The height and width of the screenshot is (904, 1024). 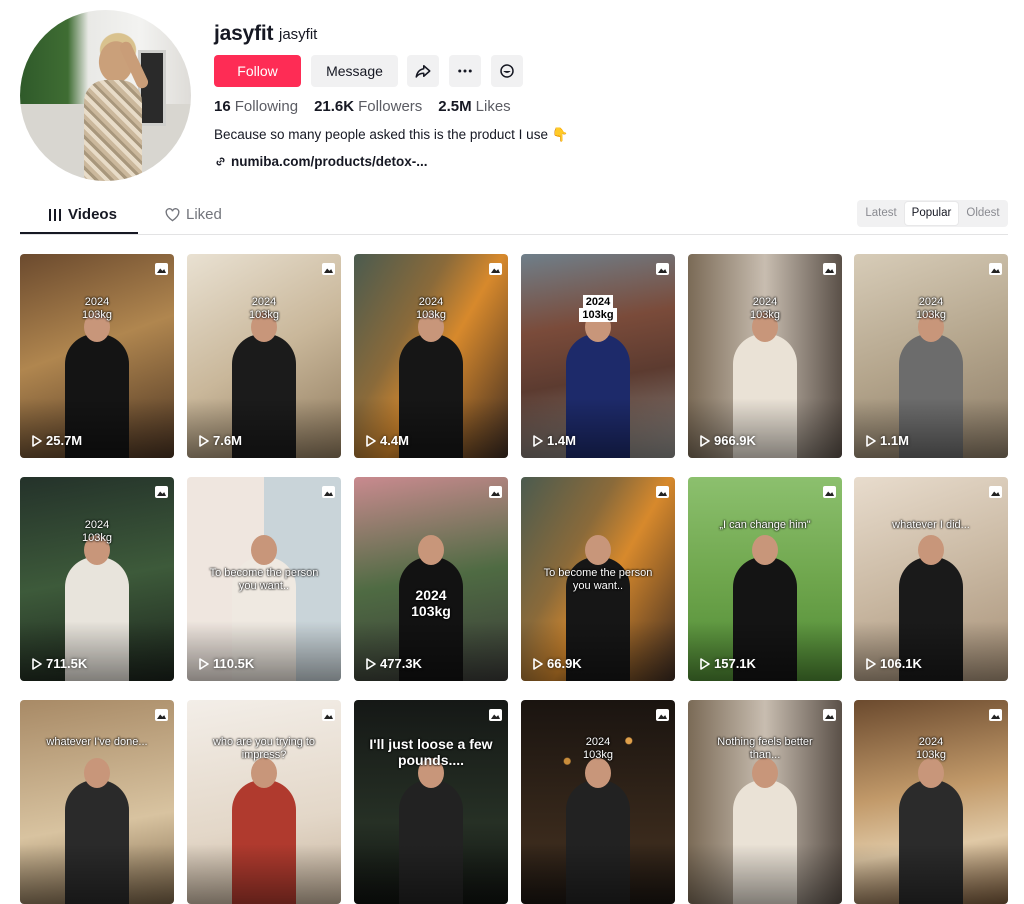 I want to click on repost-button, so click(x=507, y=71).